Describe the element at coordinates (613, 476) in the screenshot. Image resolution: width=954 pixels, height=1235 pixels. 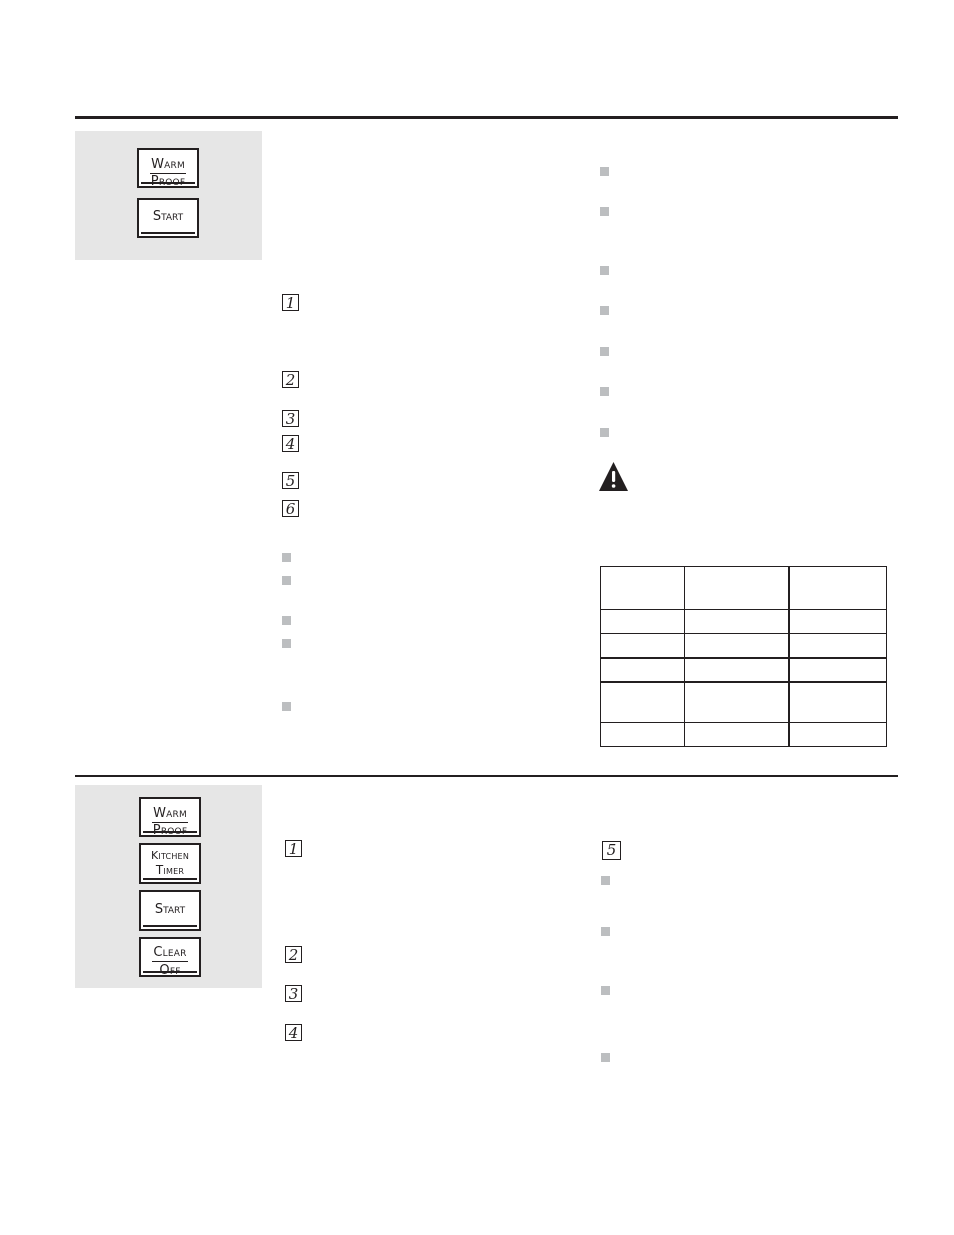
I see `warning-triangle-icon` at that location.